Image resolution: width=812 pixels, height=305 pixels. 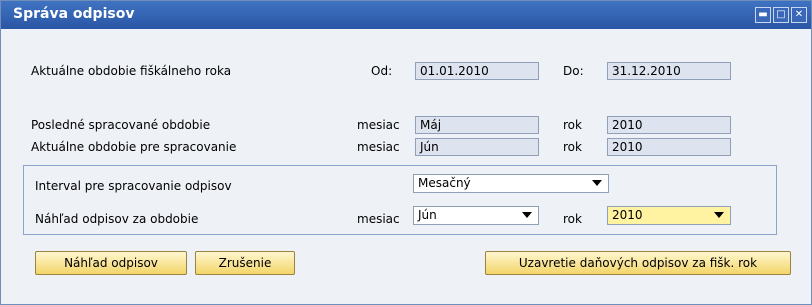 I want to click on last-processed-label: Posledné spracované obdobie, so click(x=121, y=125).